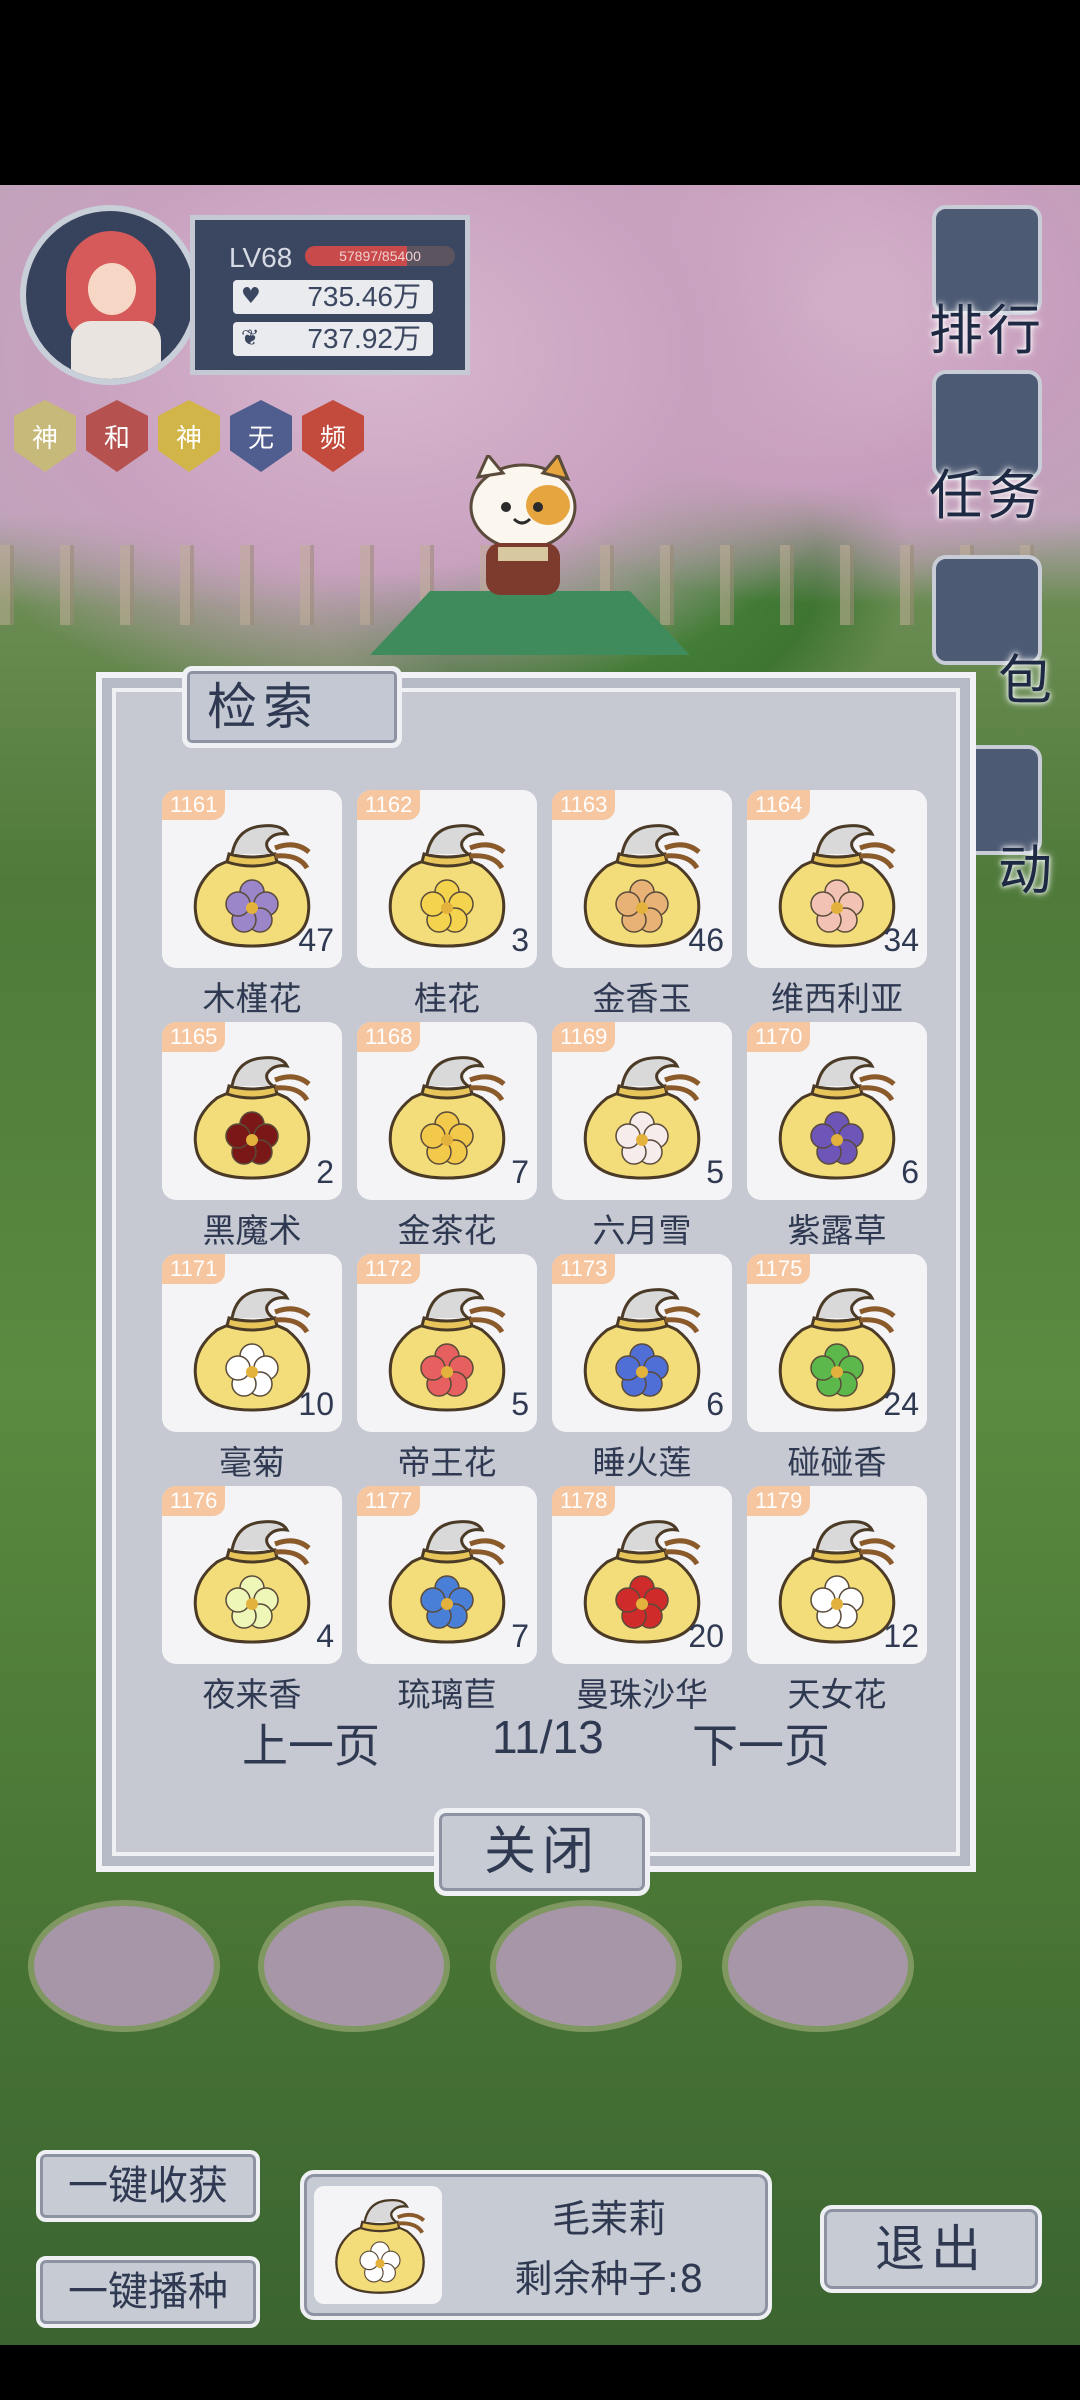  Describe the element at coordinates (364, 338) in the screenshot. I see `stat-value-2: 737.92万` at that location.